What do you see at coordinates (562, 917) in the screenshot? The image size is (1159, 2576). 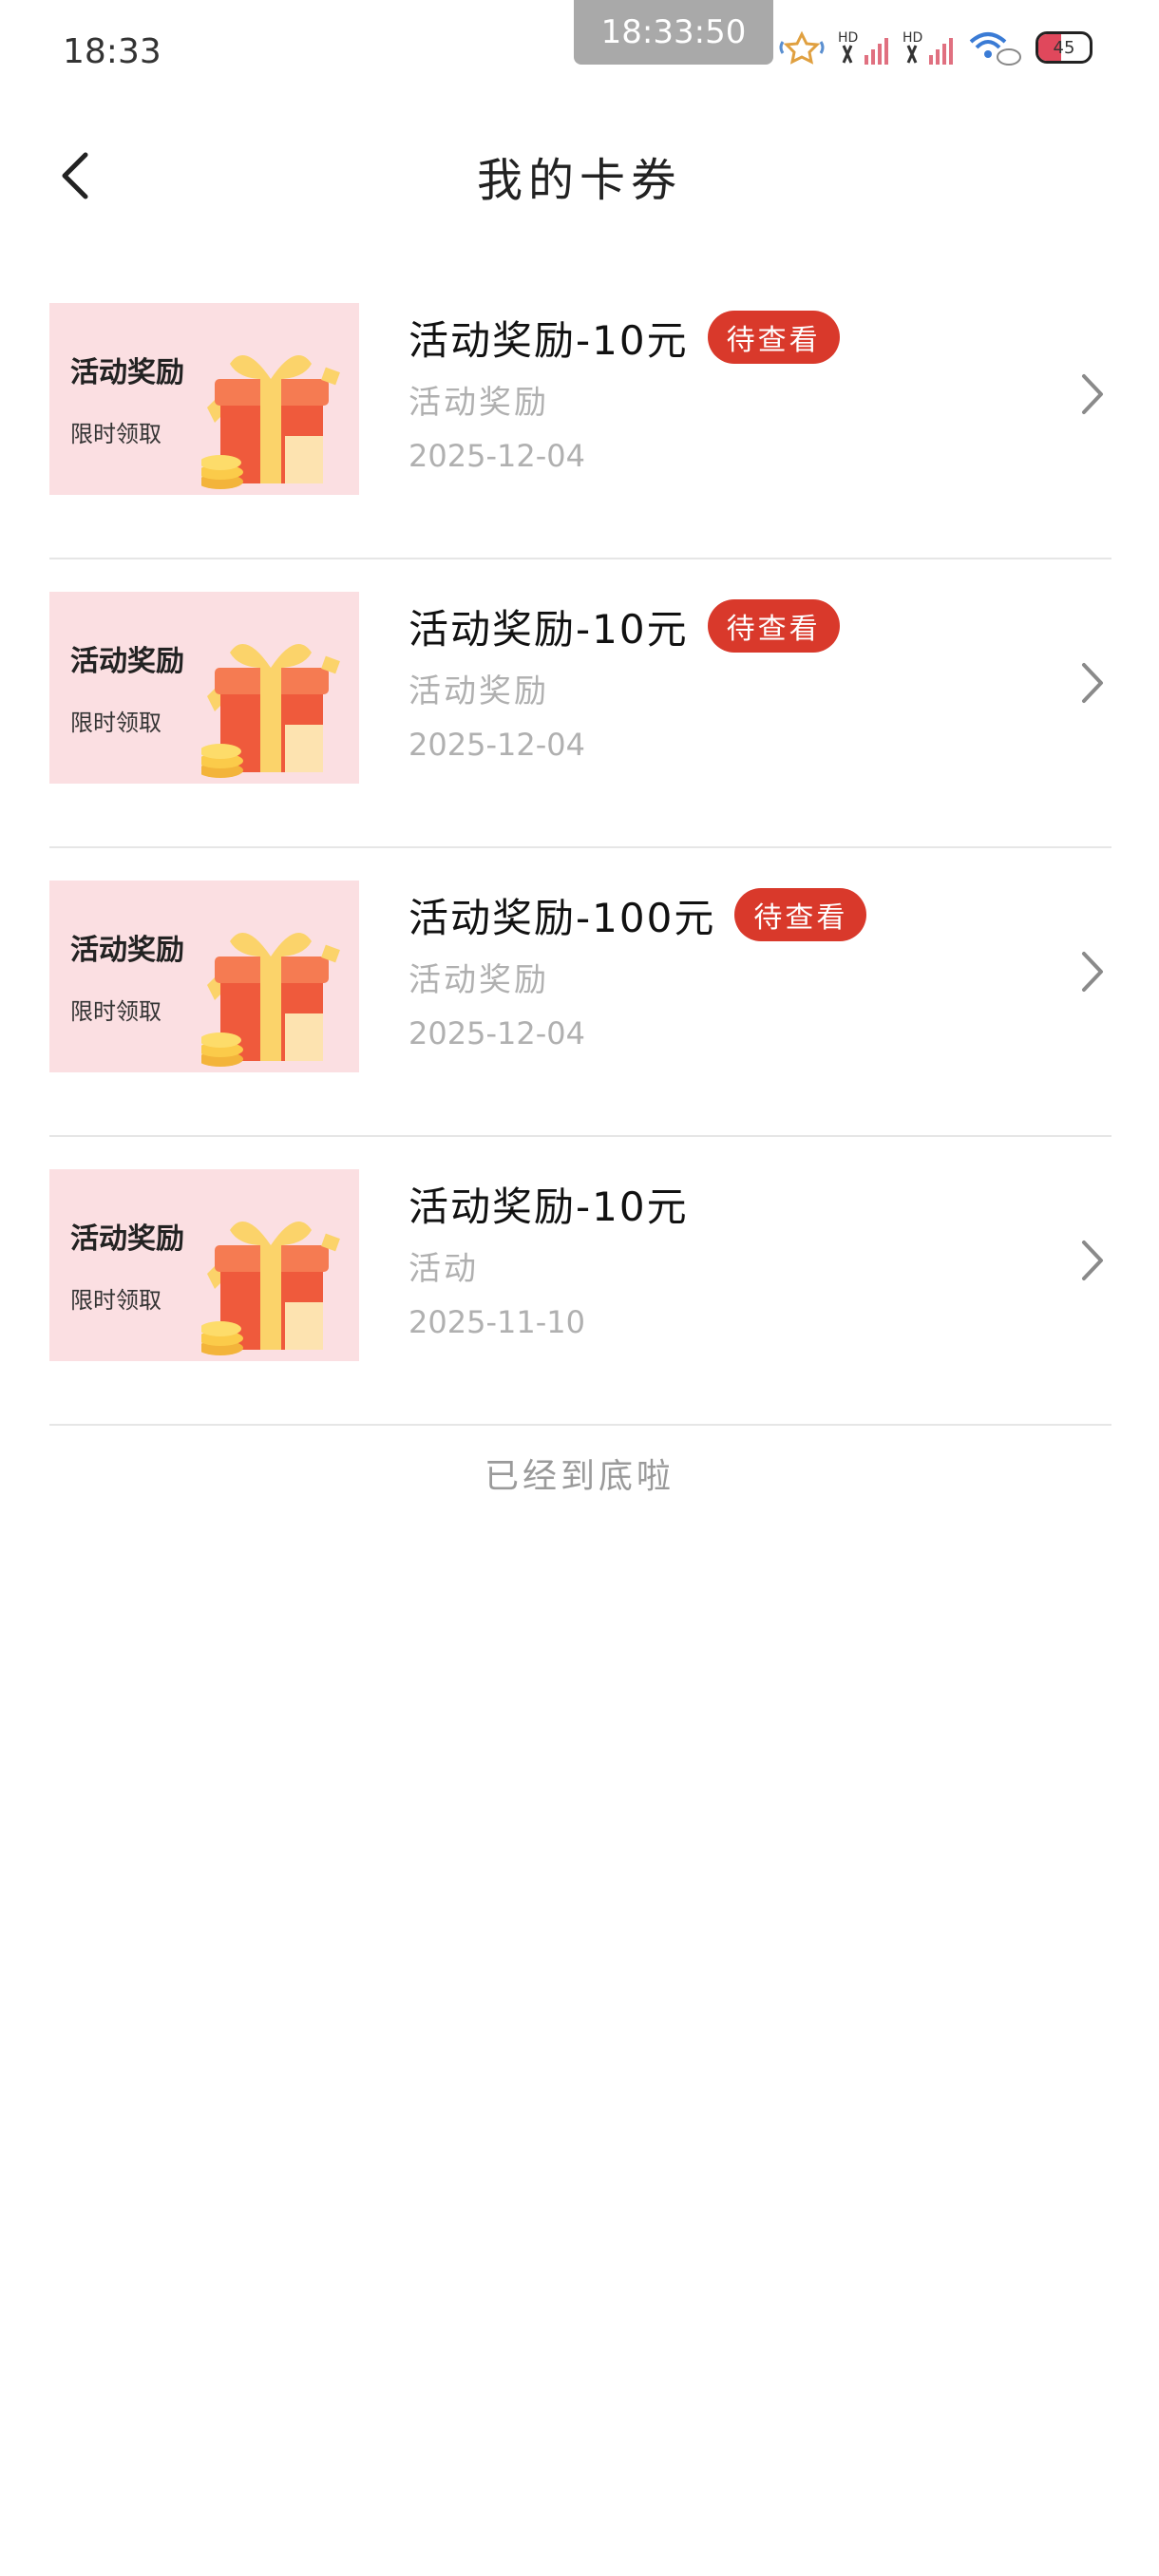 I see `coupon-title: 活动奖励-100元` at bounding box center [562, 917].